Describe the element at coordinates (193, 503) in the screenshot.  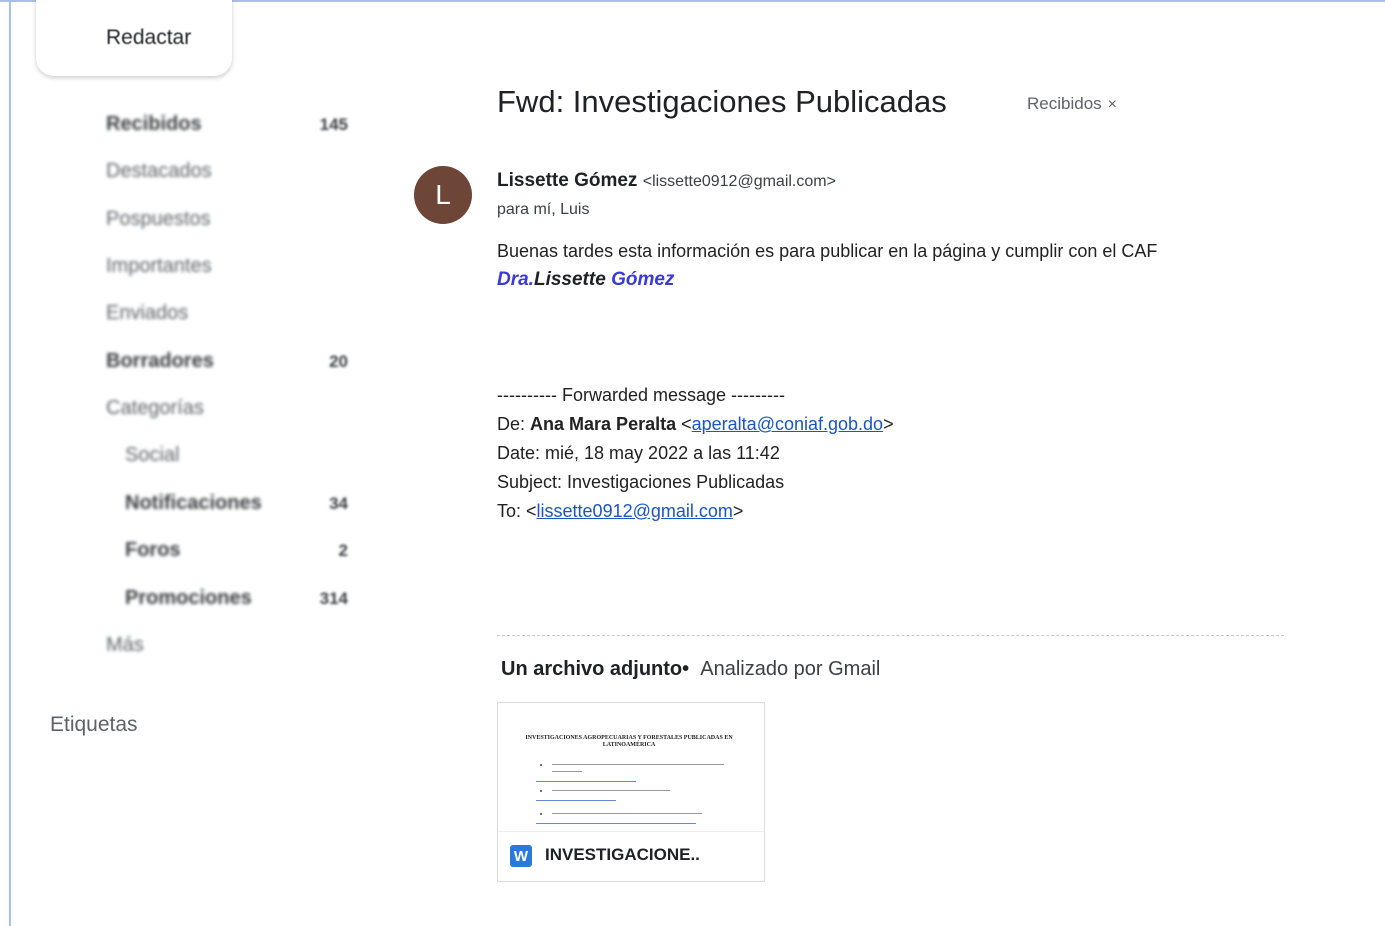
I see `sidebar-item-label: Notificaciones` at that location.